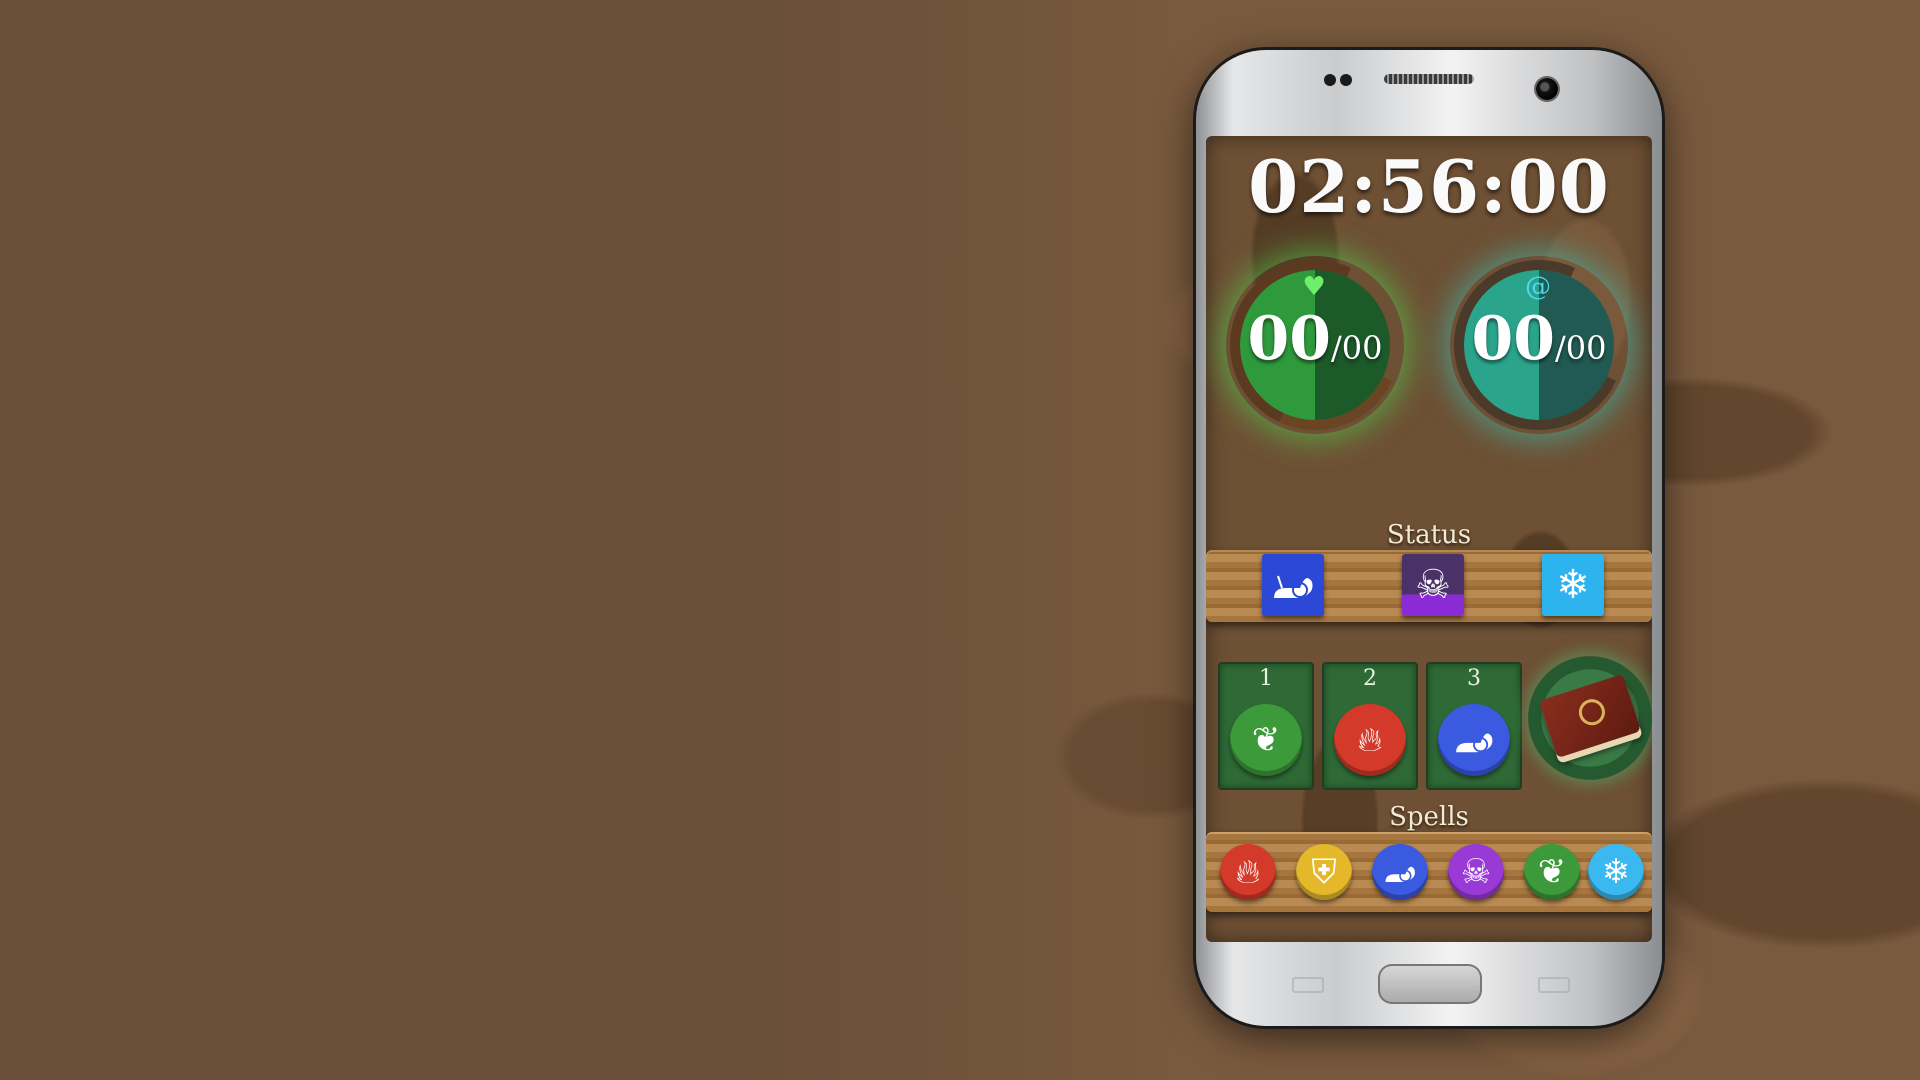  What do you see at coordinates (1429, 79) in the screenshot?
I see `earpiece-speaker` at bounding box center [1429, 79].